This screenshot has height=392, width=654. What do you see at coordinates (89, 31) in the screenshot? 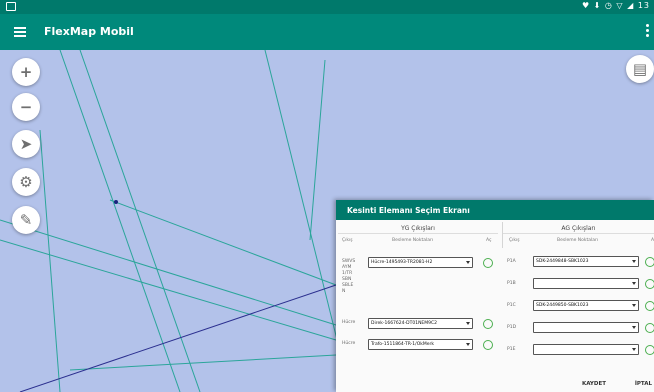
I see `app-title: FlexMap Mobil` at bounding box center [89, 31].